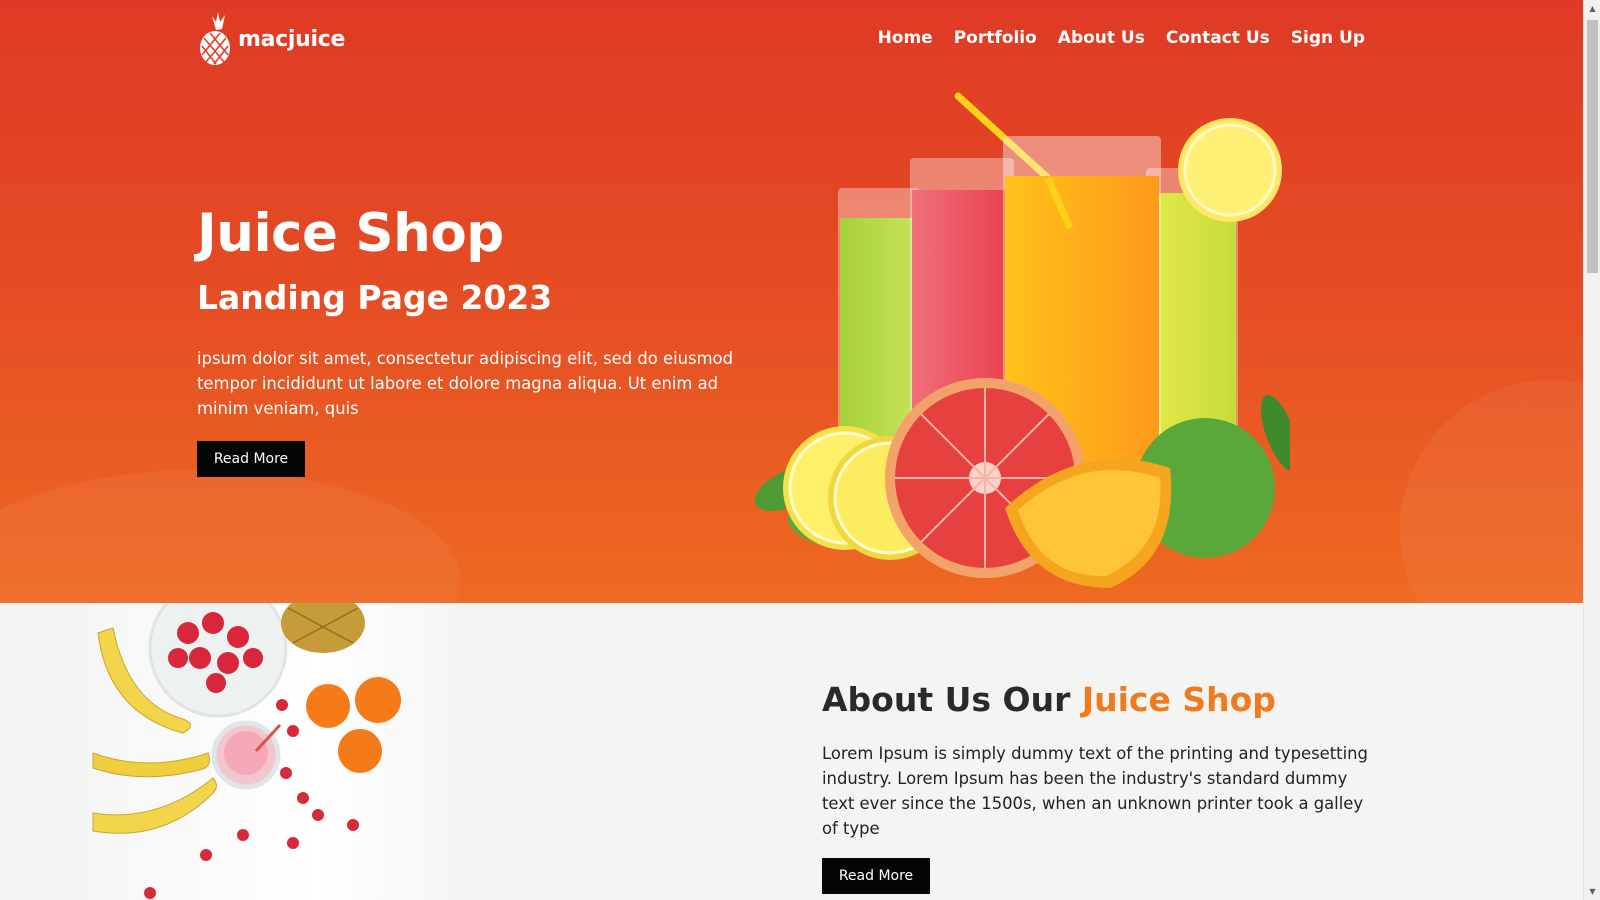  I want to click on about-title-accent: Juice Shop, so click(1178, 699).